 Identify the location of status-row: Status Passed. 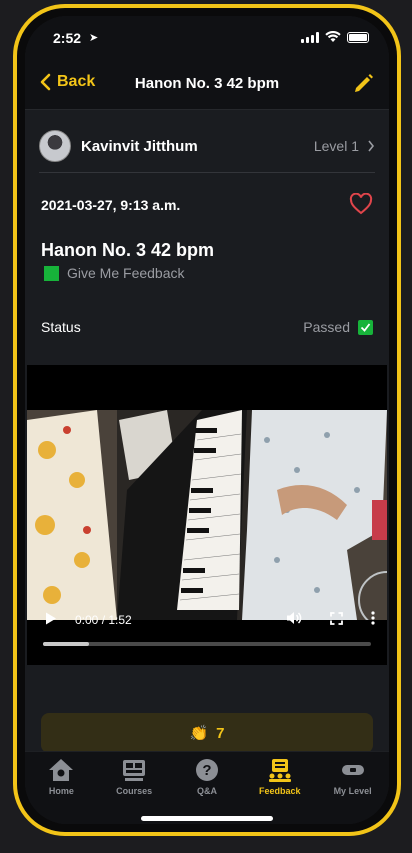
(207, 327).